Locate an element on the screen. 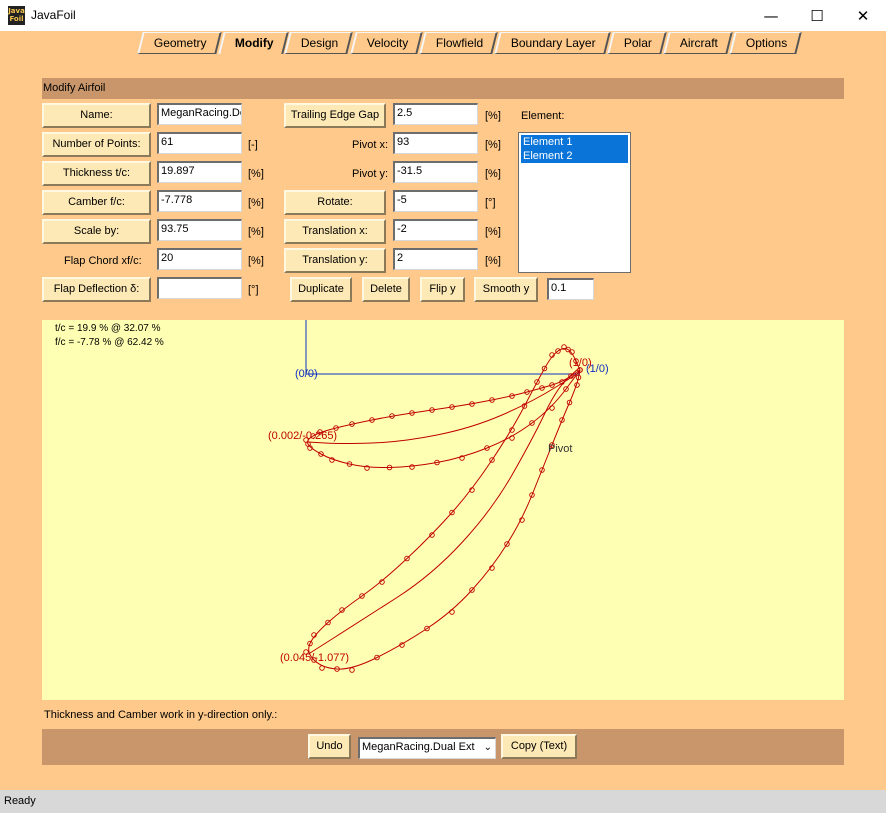  trailing-edge-label: (1/0) is located at coordinates (580, 363).